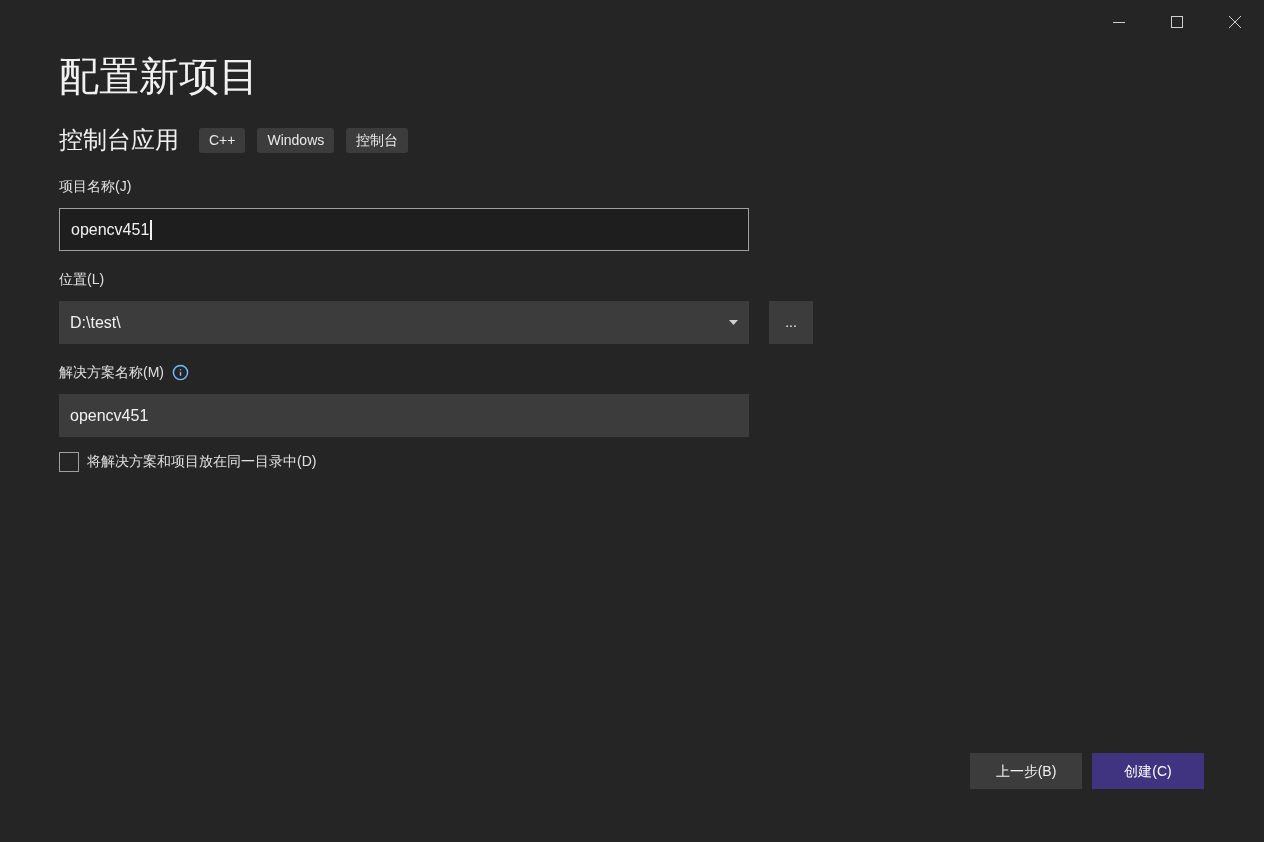 The image size is (1264, 842). I want to click on close-icon, so click(1235, 22).